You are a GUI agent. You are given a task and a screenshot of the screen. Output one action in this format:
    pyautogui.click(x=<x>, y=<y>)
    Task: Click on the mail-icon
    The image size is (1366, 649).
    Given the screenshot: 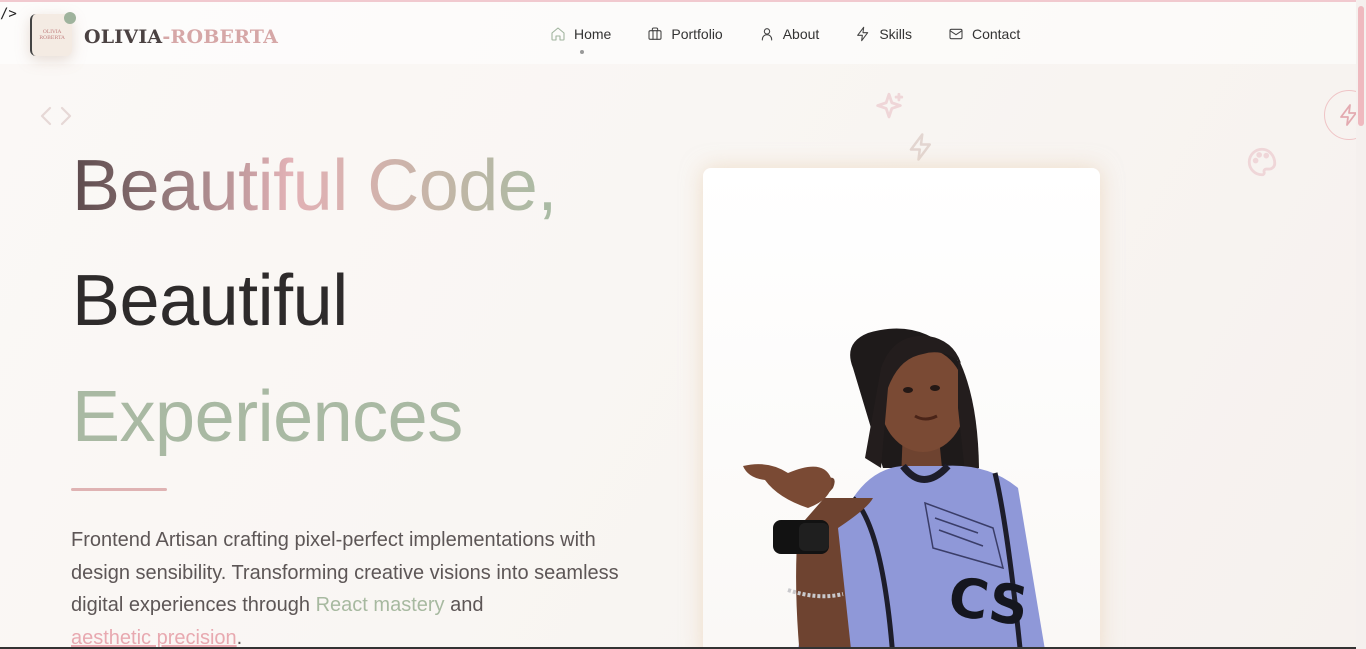 What is the action you would take?
    pyautogui.click(x=956, y=34)
    